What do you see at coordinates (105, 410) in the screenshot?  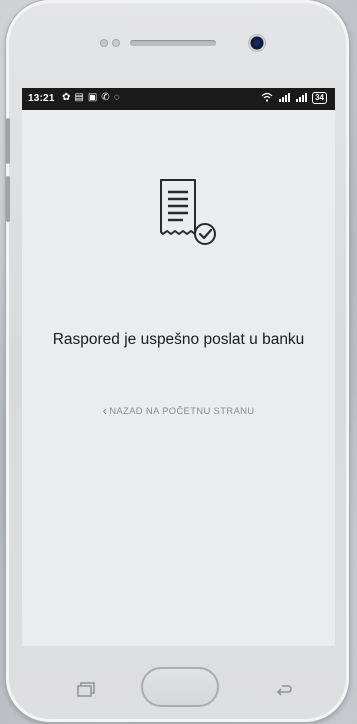 I see `chevron-left-icon: ‹` at bounding box center [105, 410].